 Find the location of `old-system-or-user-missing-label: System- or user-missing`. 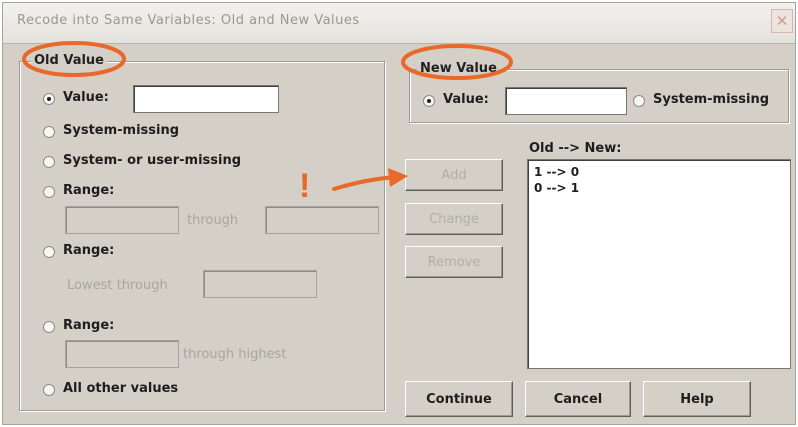

old-system-or-user-missing-label: System- or user-missing is located at coordinates (152, 160).